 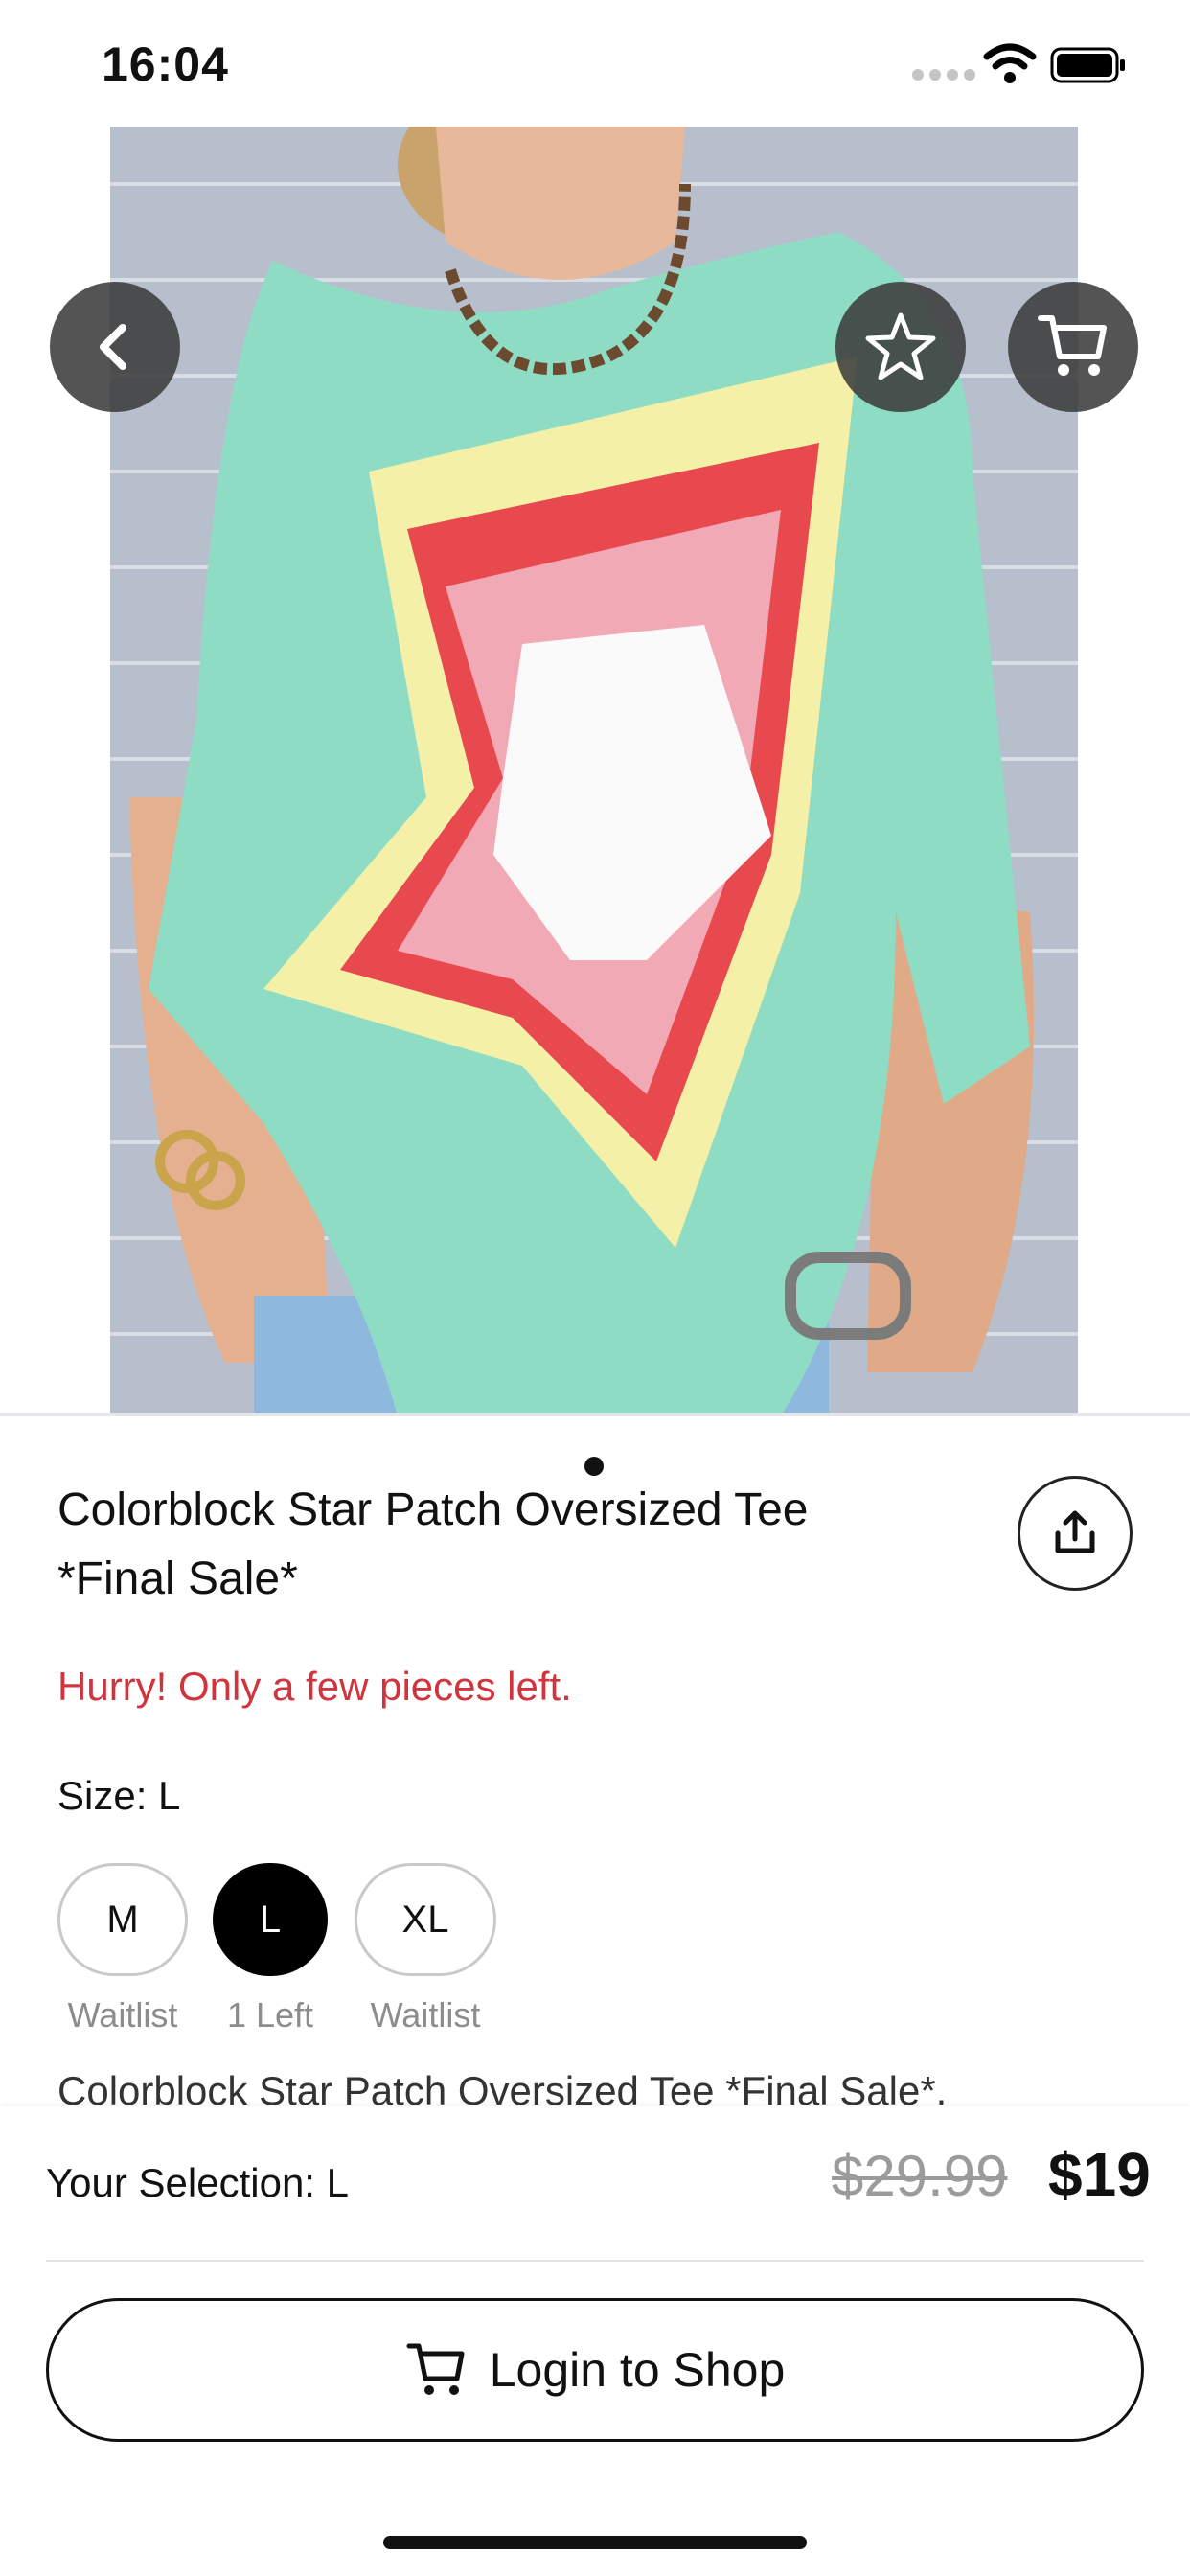 I want to click on size-note-m: Waitlist, so click(x=123, y=2015).